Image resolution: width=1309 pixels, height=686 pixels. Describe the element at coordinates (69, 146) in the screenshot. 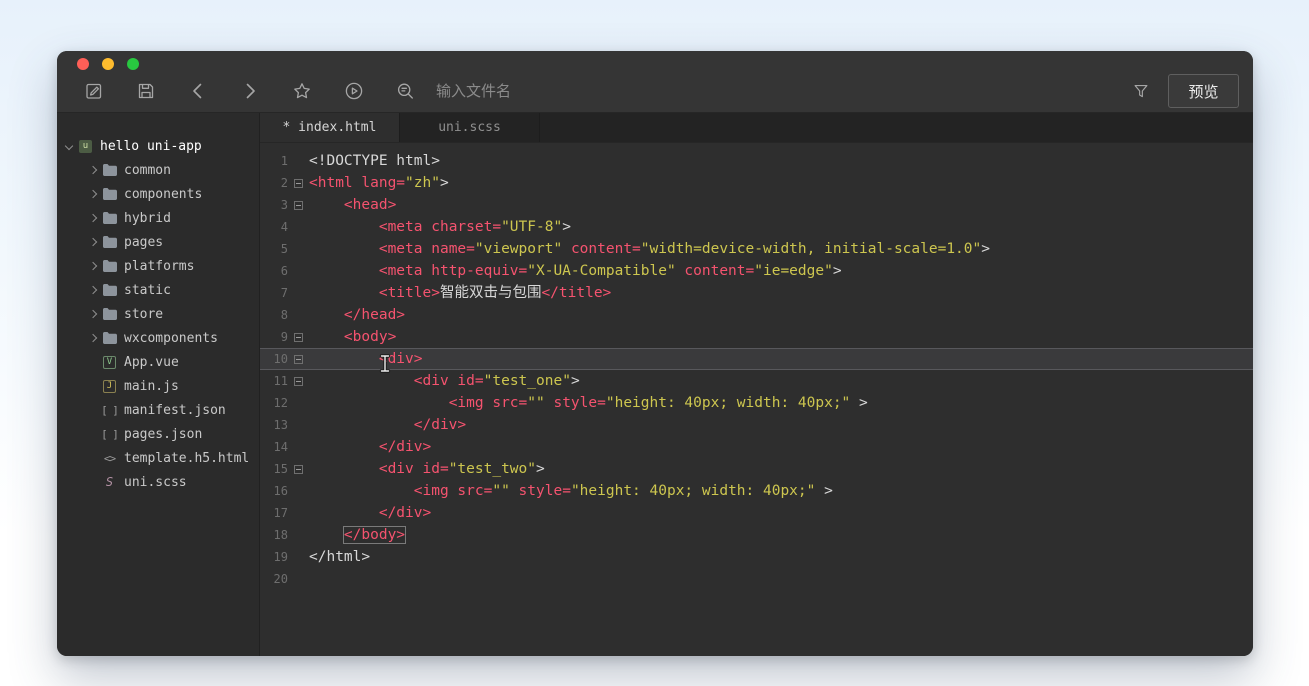

I see `chevron-down-icon` at that location.